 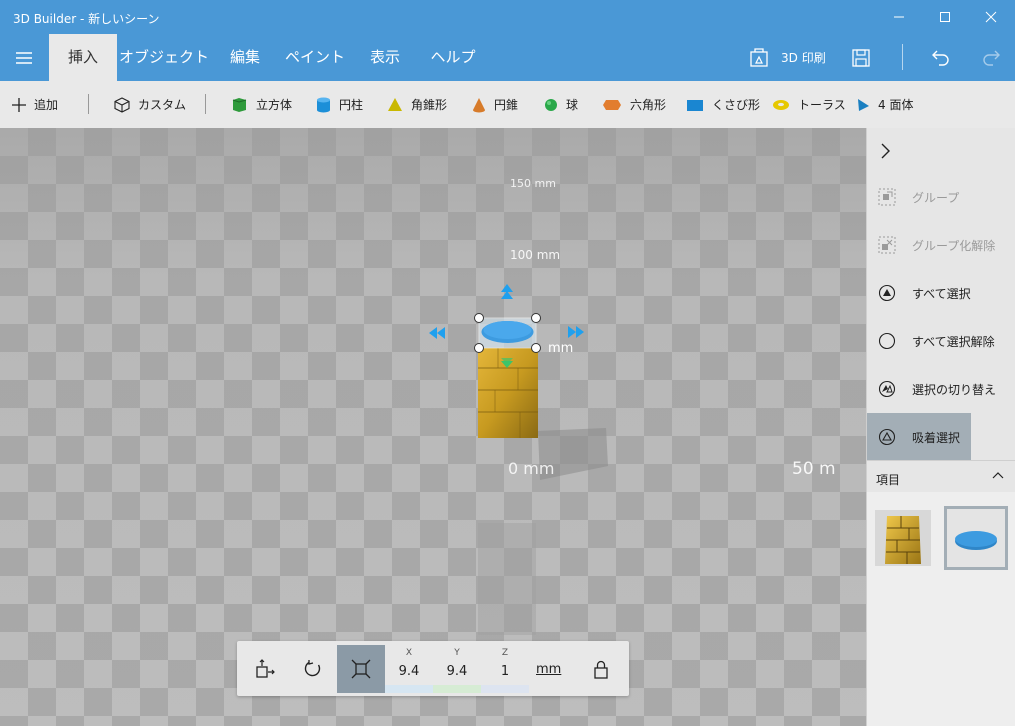 I want to click on tab-edit: 編集, so click(x=245, y=57).